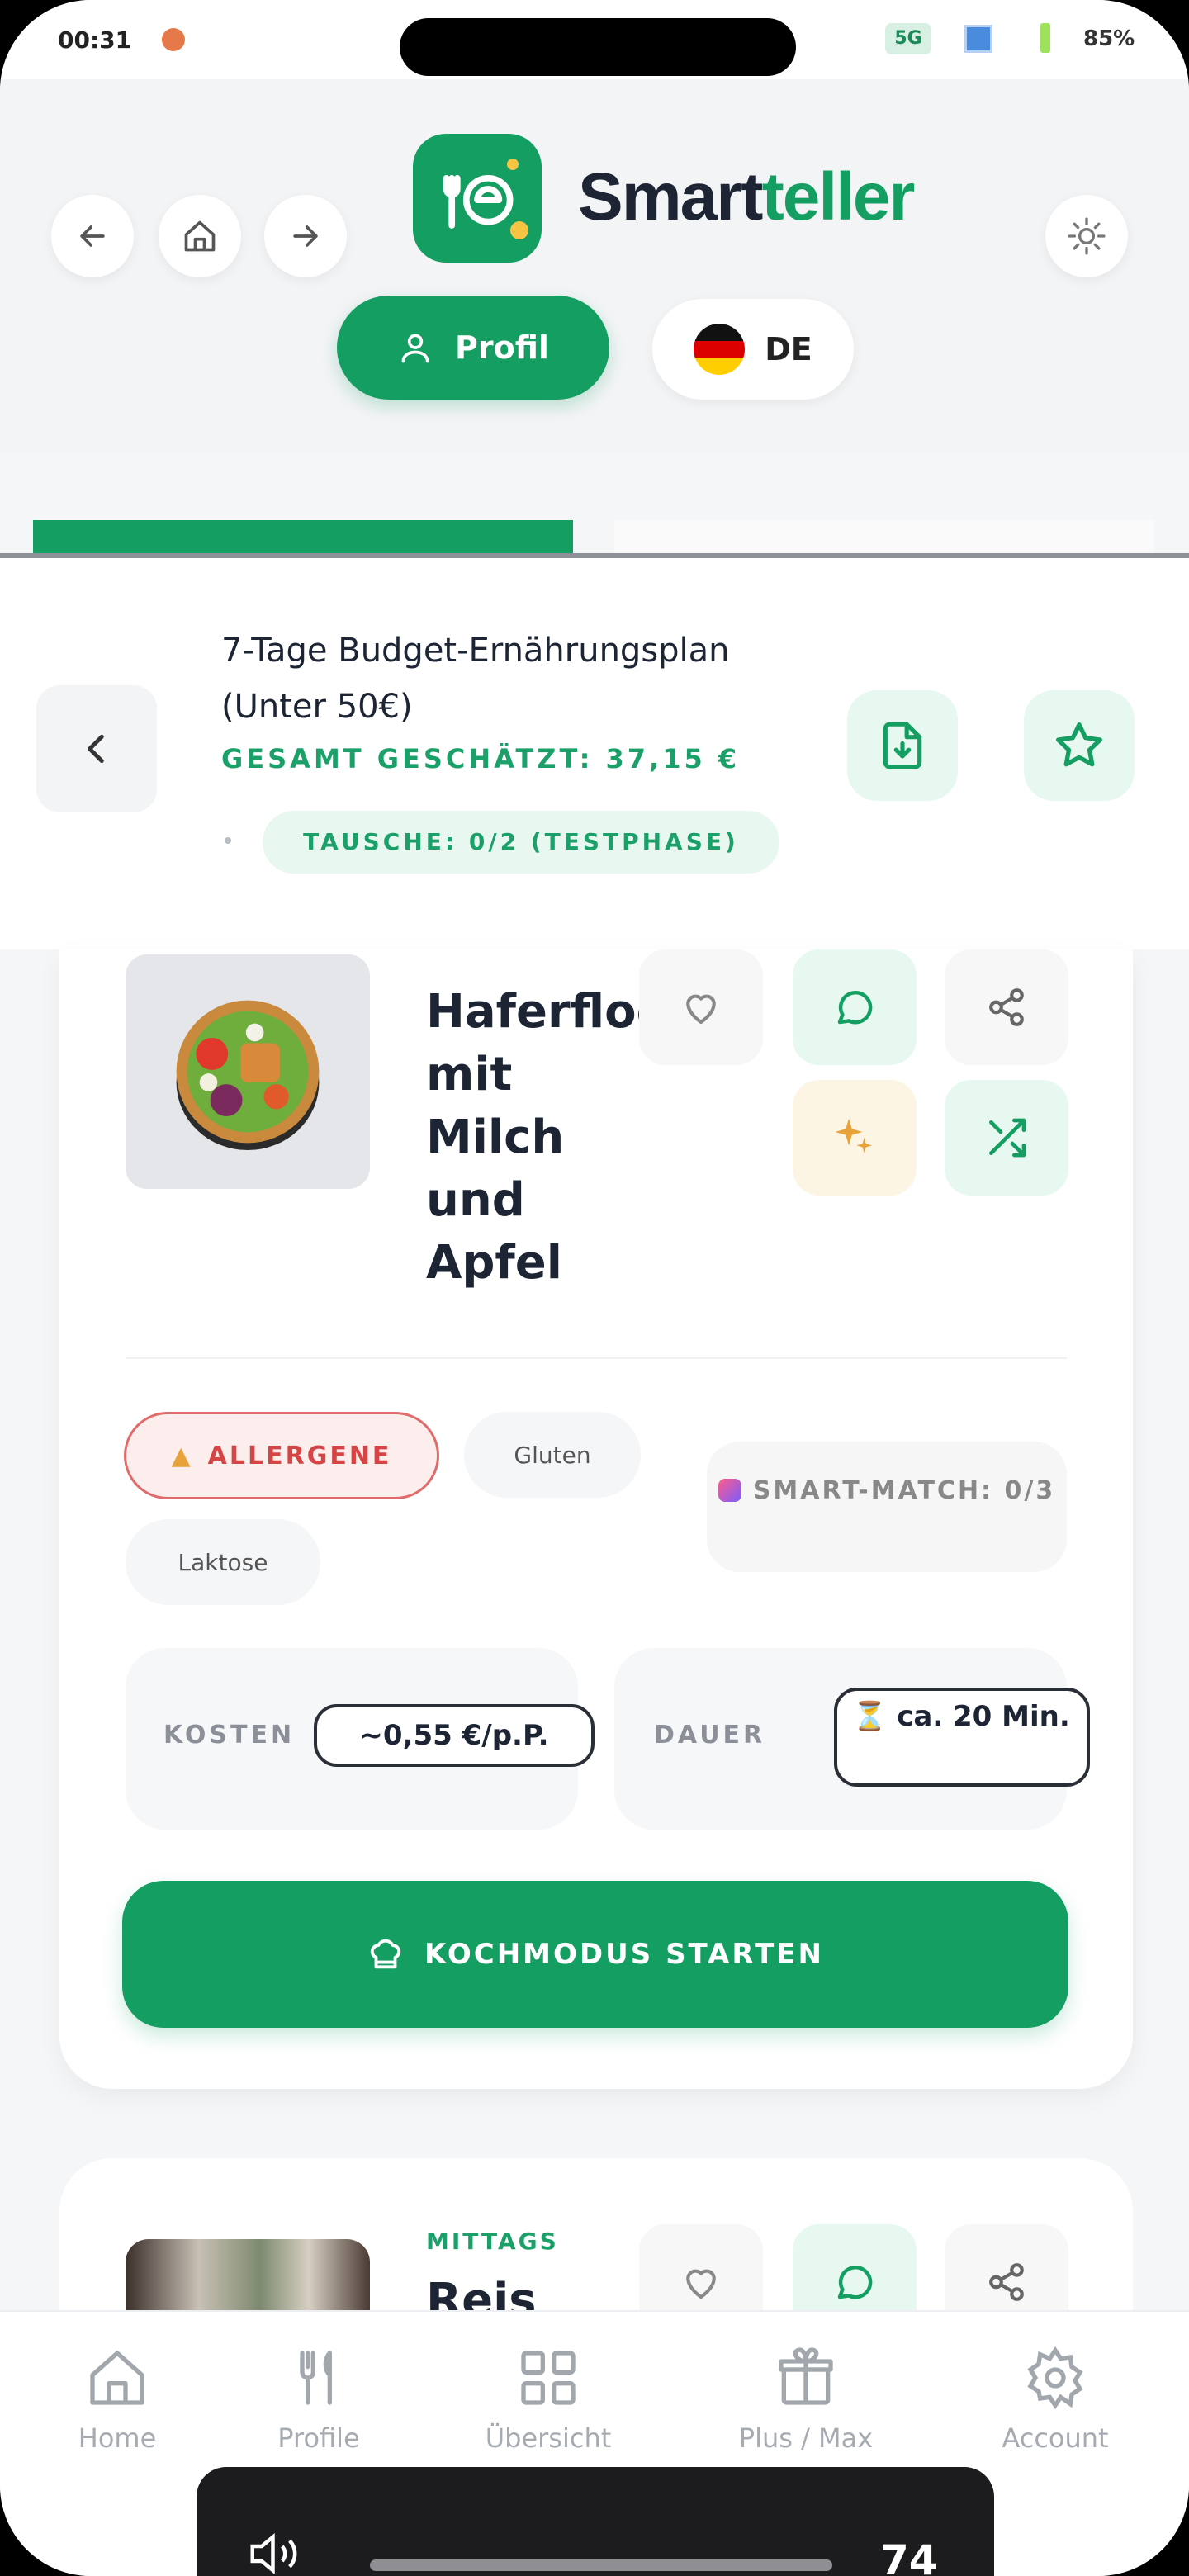  I want to click on swap-meal-button, so click(1006, 1138).